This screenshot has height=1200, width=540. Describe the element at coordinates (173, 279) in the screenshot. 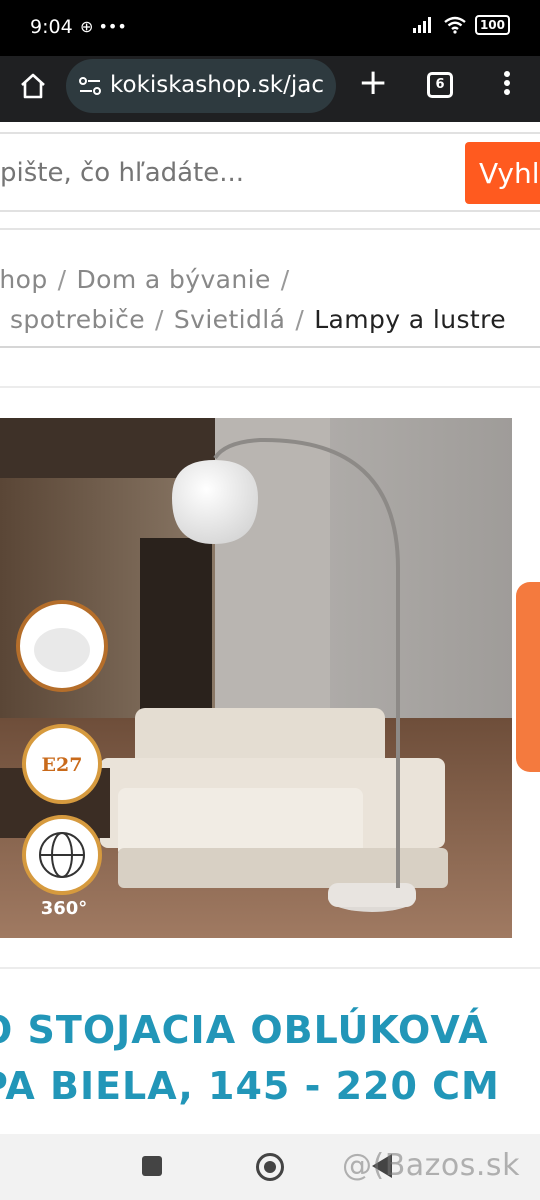

I see `breadcrumb-link-dom-a-byvanie: Dom a bývanie` at that location.